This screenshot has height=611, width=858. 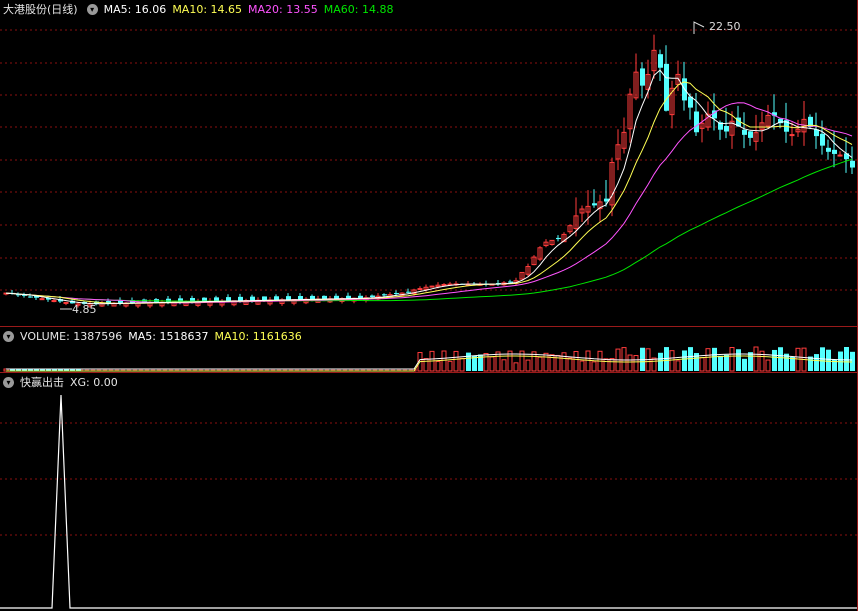 I want to click on xg-label: XG: 0.00, so click(x=94, y=382).